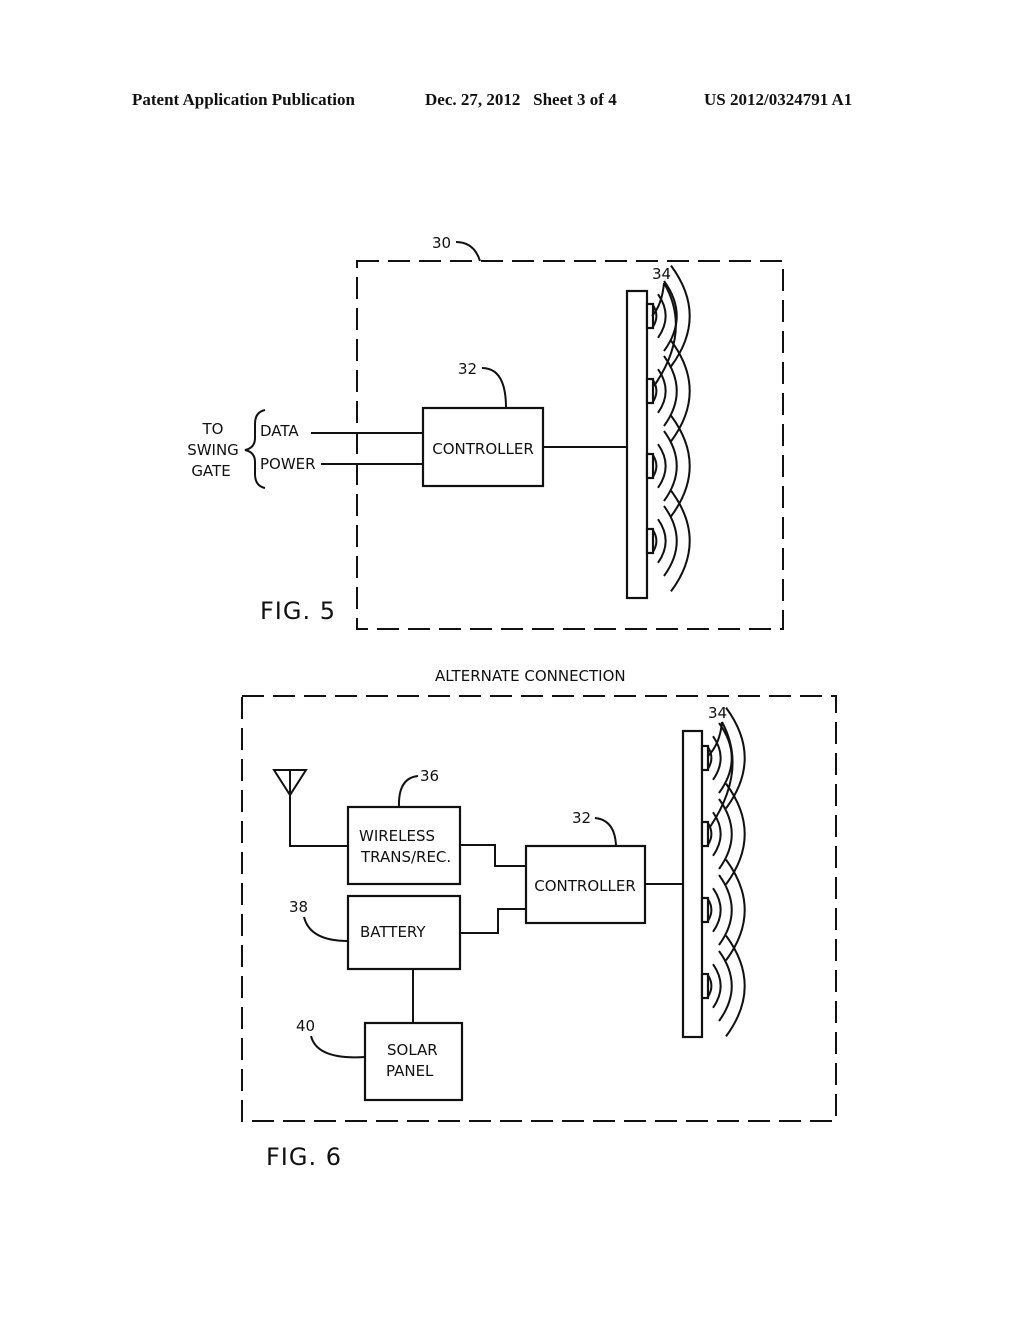 This screenshot has height=1320, width=1024. I want to click on fig5-emitter-strip, so click(637, 444).